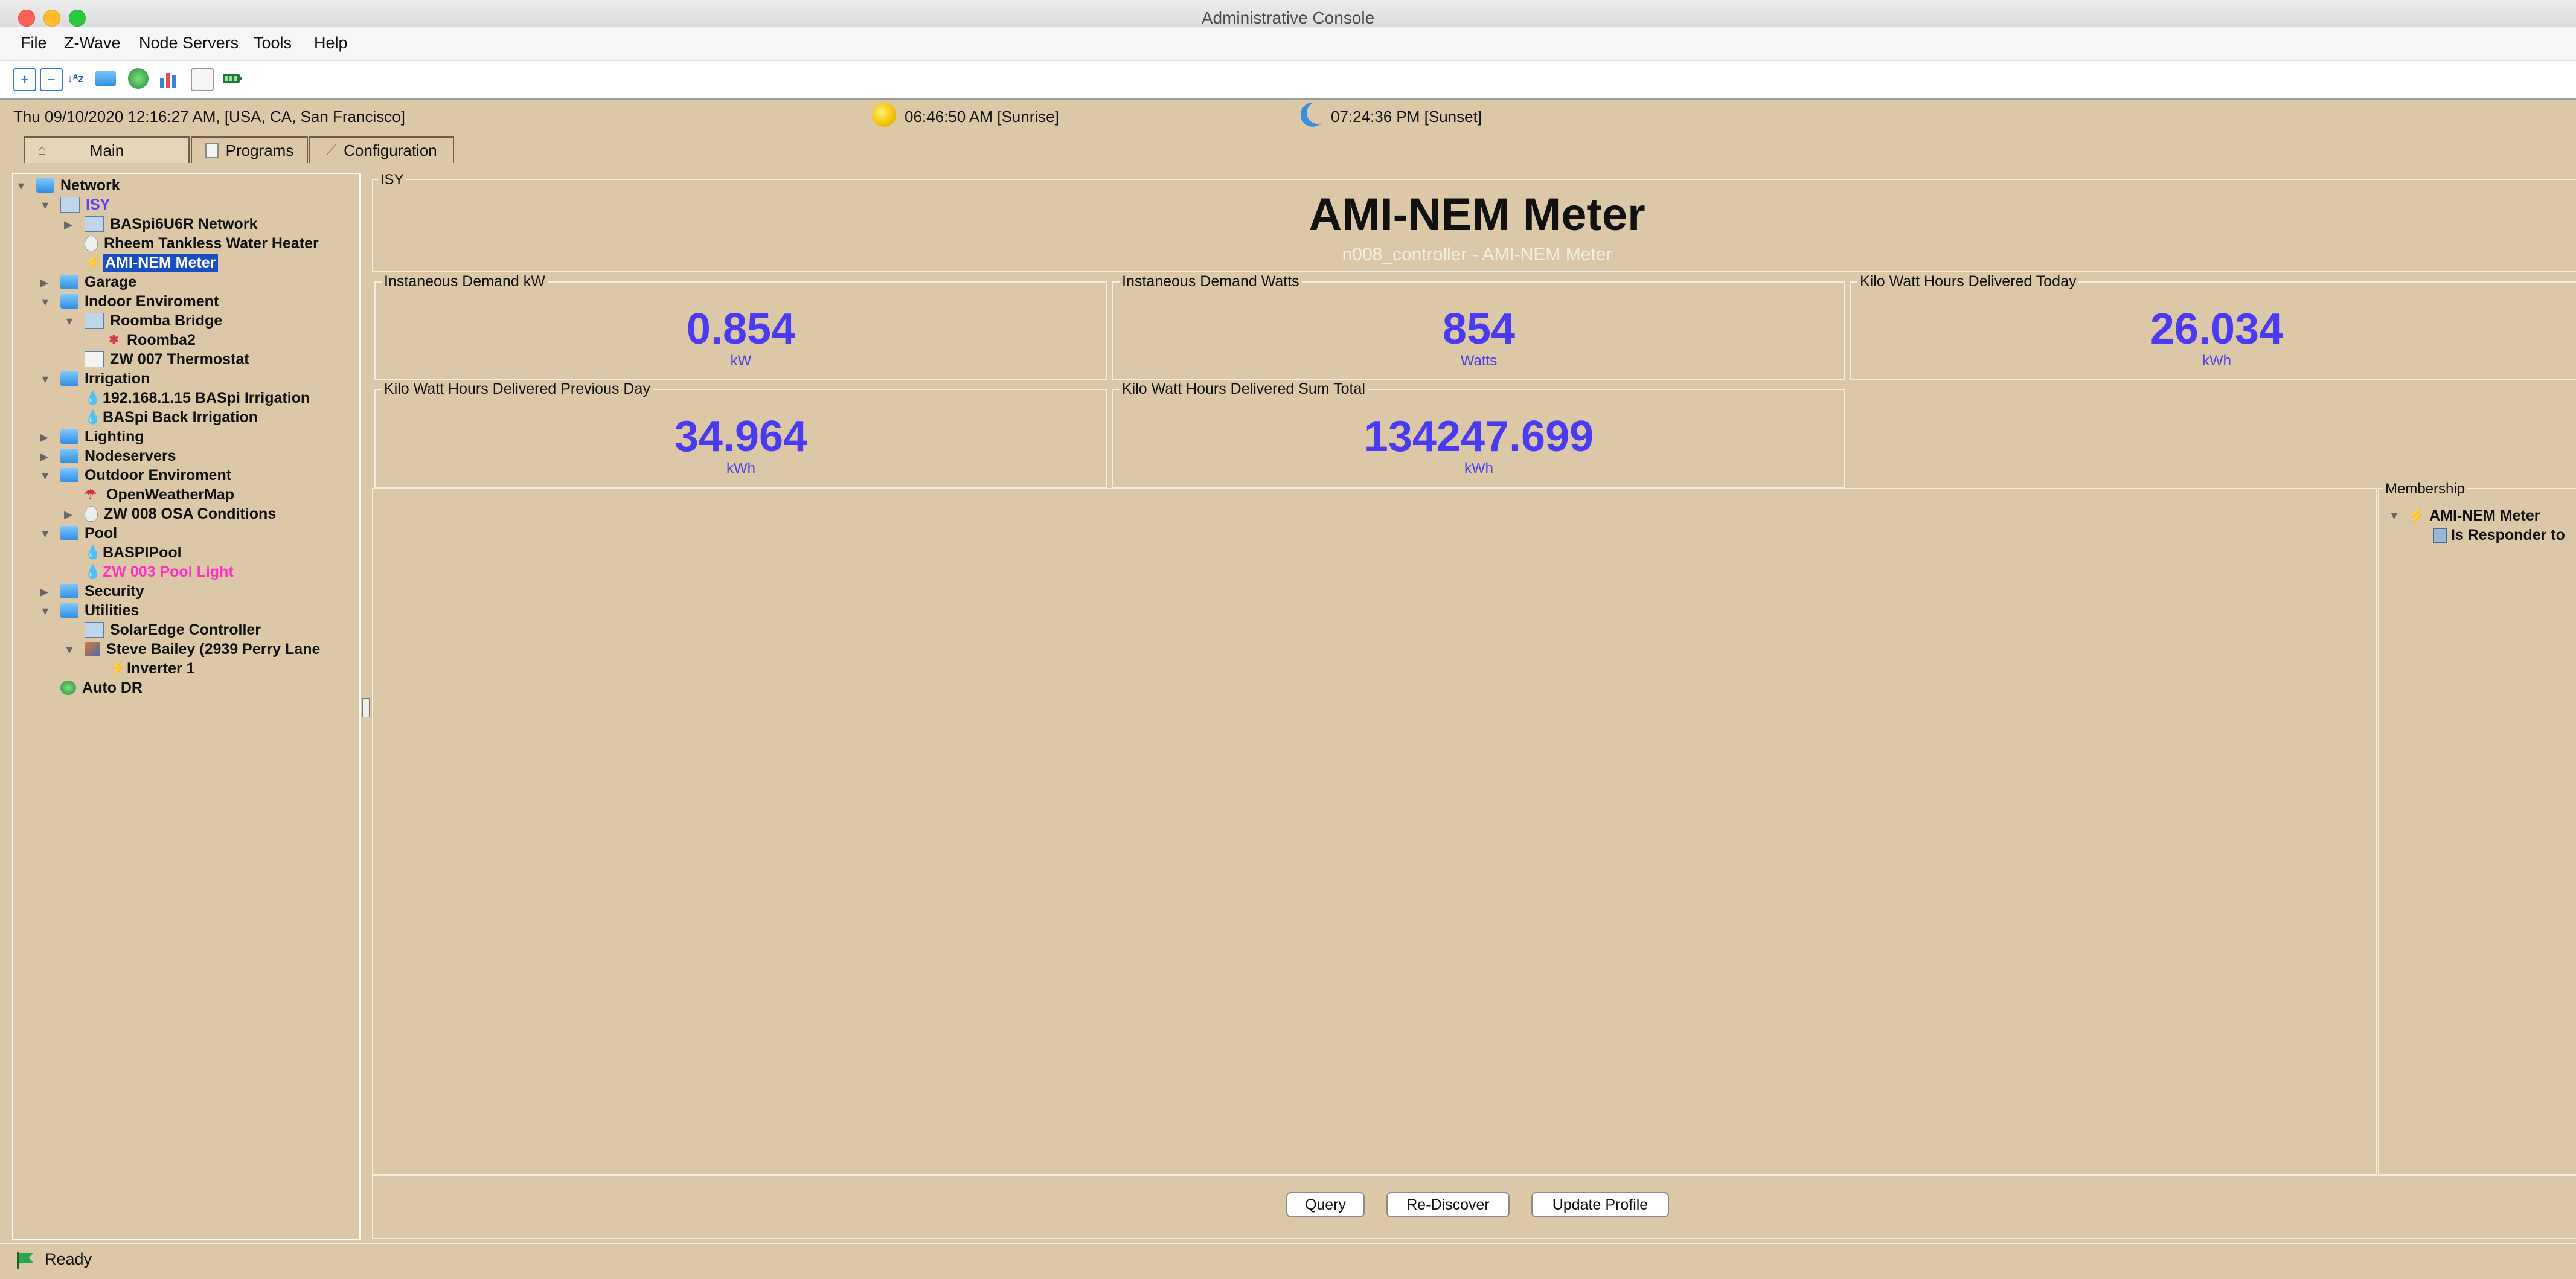 The height and width of the screenshot is (1279, 2576). I want to click on lightbulb-icon, so click(91, 243).